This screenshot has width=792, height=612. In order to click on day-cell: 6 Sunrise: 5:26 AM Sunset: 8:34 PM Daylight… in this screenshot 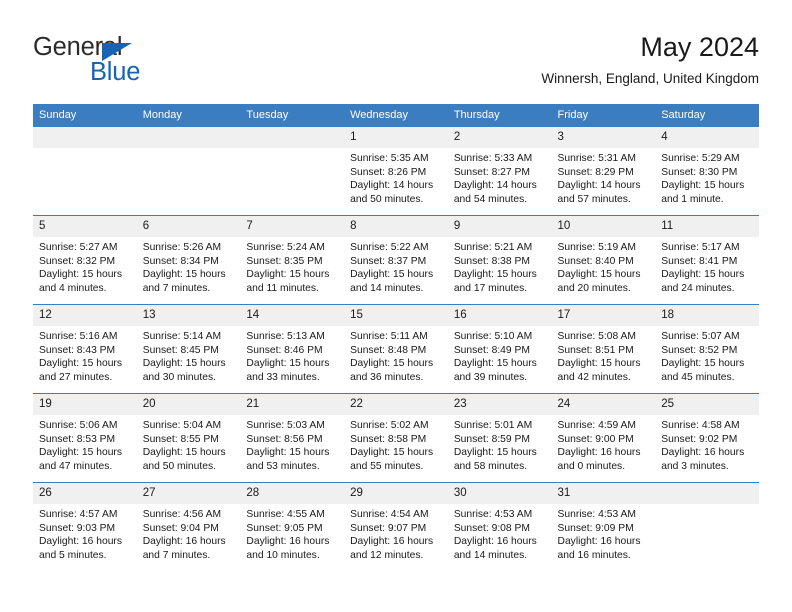, I will do `click(188, 260)`.